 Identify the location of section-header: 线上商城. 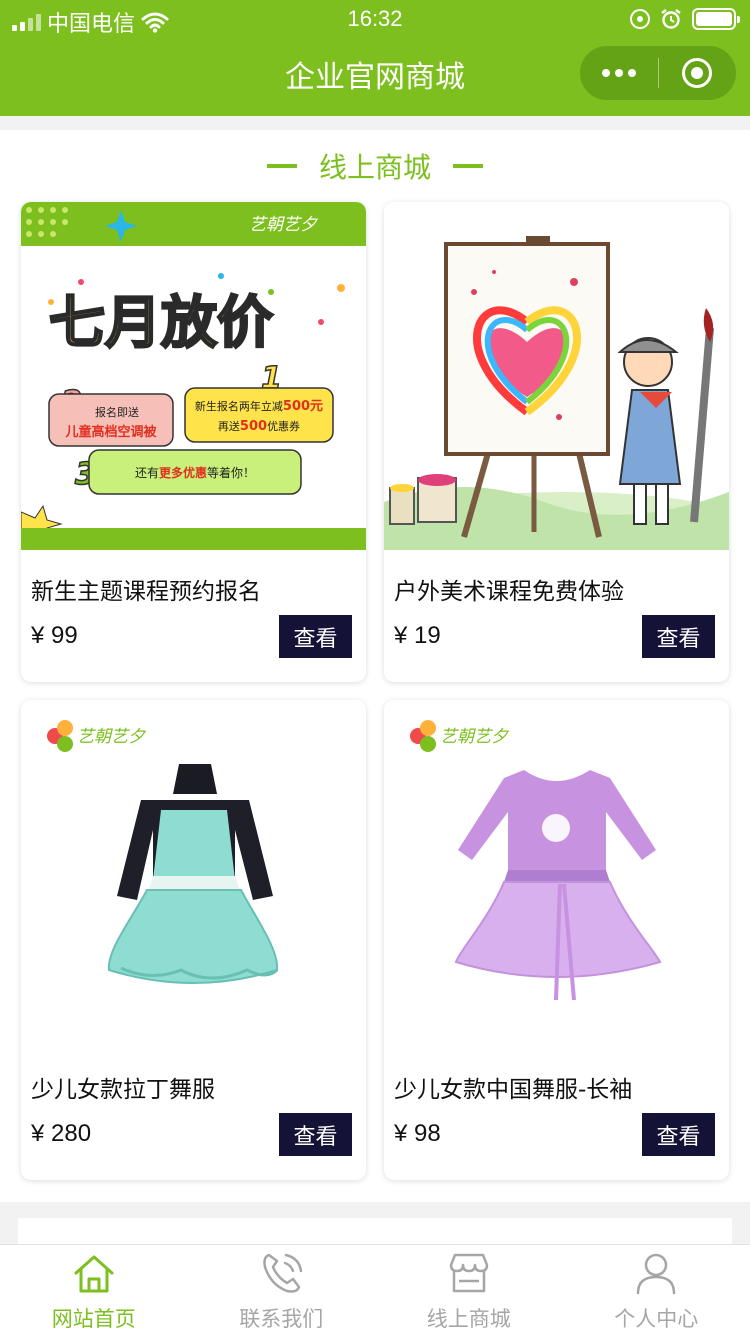
(375, 166).